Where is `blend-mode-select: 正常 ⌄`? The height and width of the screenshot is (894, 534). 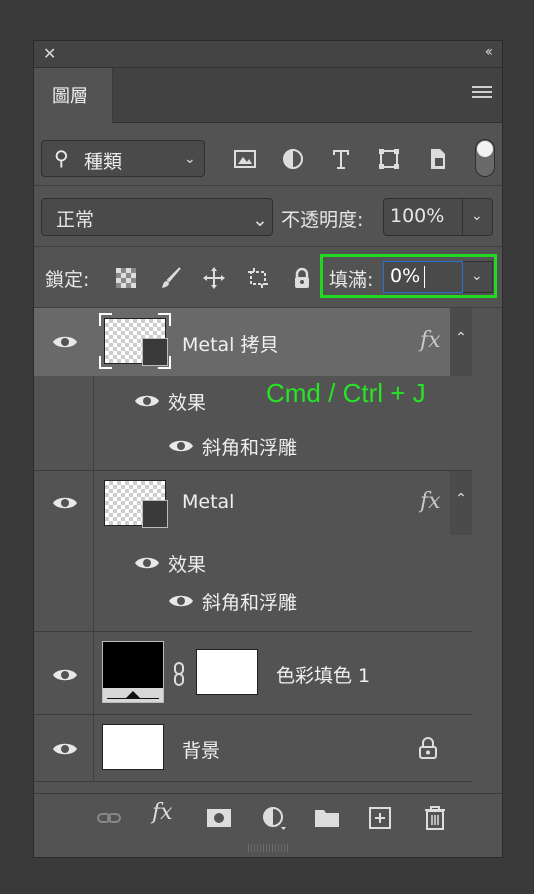 blend-mode-select: 正常 ⌄ is located at coordinates (157, 217).